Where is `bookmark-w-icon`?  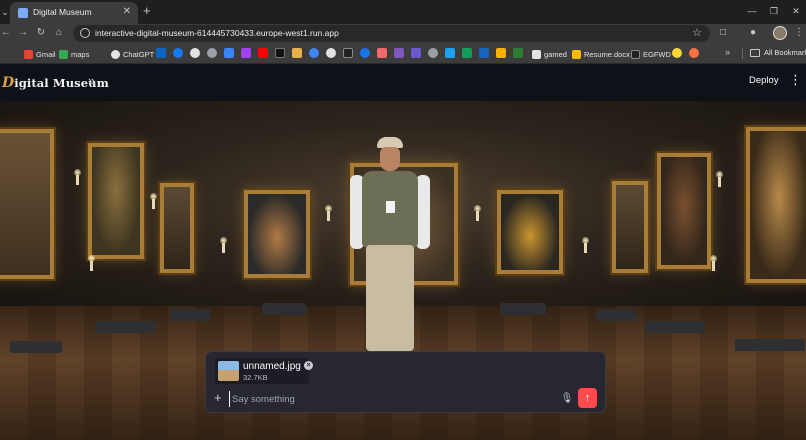
bookmark-w-icon is located at coordinates (518, 53).